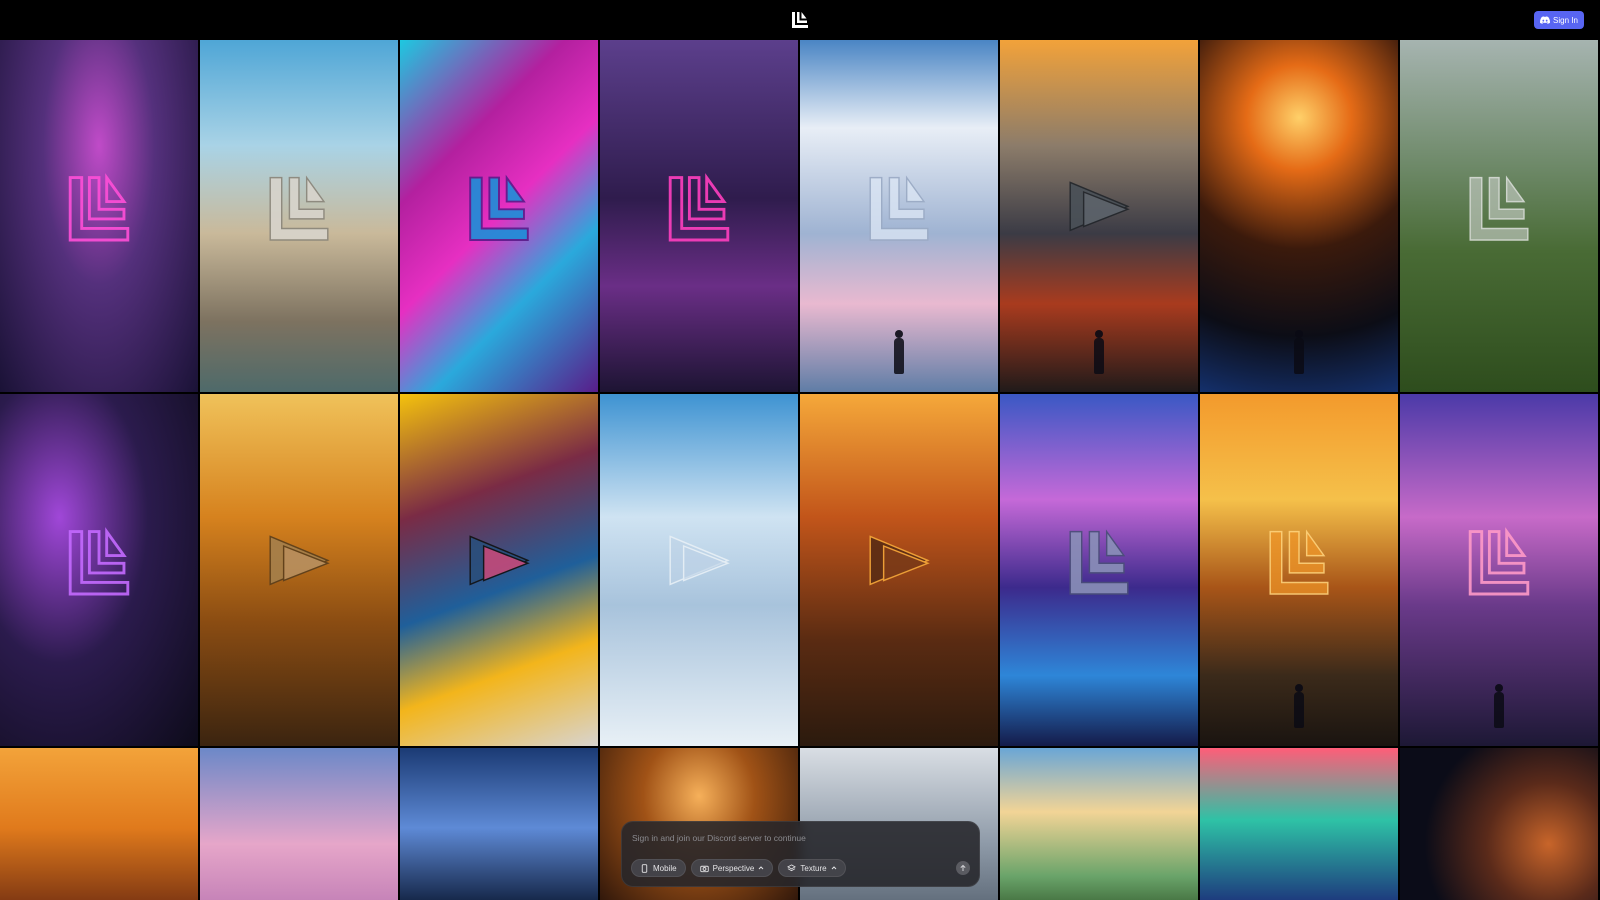 This screenshot has width=1600, height=900. I want to click on camera-icon, so click(704, 868).